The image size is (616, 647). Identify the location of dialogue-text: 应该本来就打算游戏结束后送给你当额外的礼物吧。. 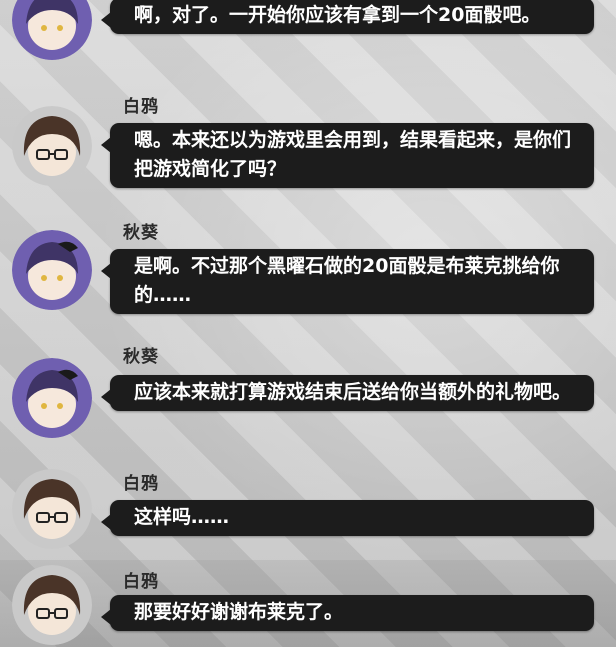
(353, 392).